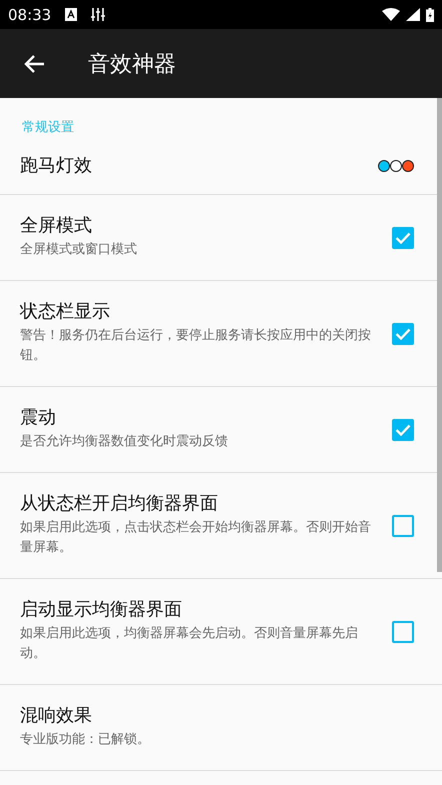  I want to click on preference-title: 启动显示均衡器界面, so click(101, 610).